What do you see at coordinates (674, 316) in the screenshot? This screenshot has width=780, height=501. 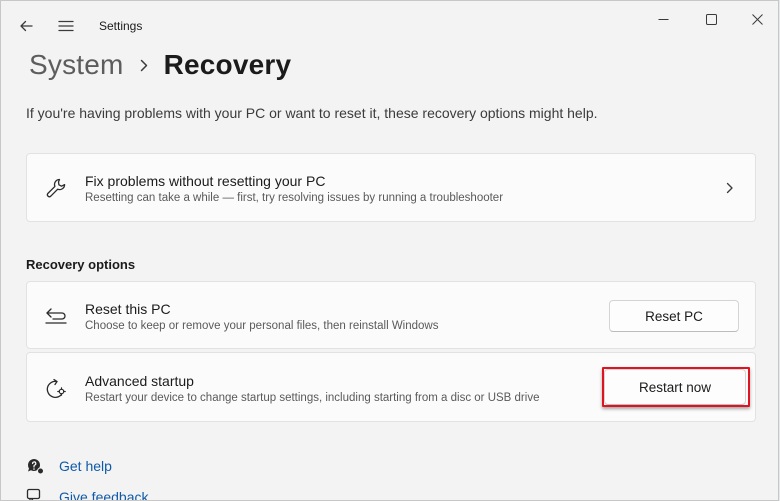 I see `reset-pc-button: Reset PC` at bounding box center [674, 316].